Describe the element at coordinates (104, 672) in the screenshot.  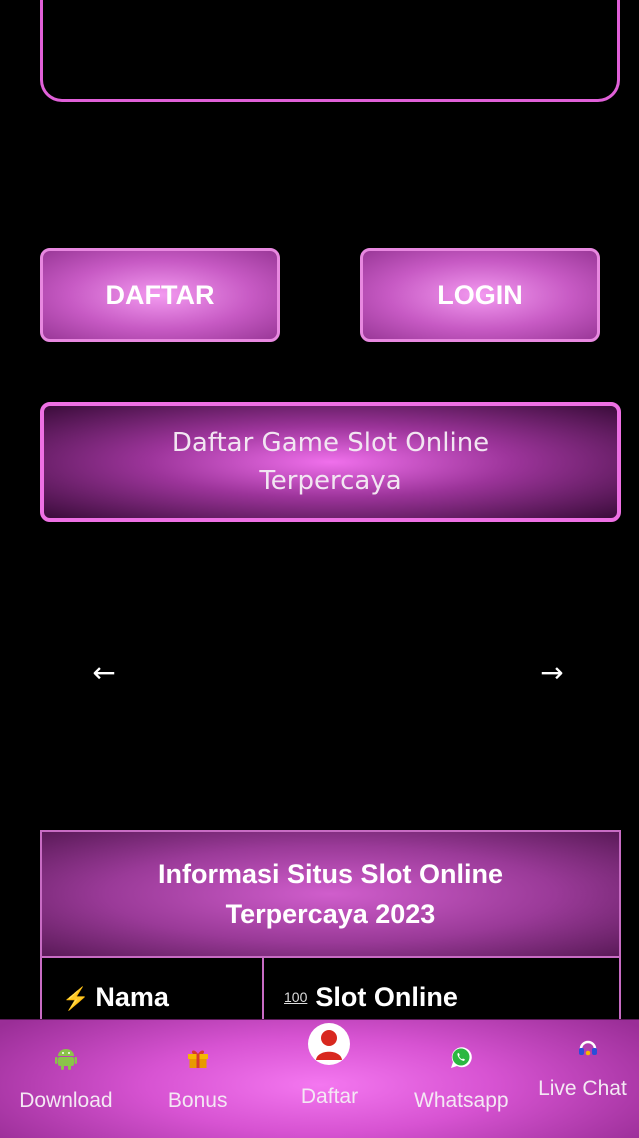
I see `slider-prev-arrow-icon: ←` at that location.